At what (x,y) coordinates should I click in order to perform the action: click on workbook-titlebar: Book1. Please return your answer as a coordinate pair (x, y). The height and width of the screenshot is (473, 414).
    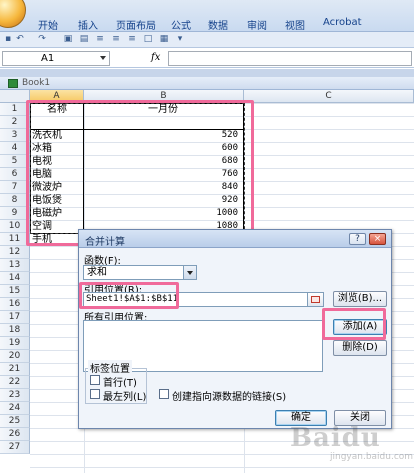
    Looking at the image, I should click on (207, 83).